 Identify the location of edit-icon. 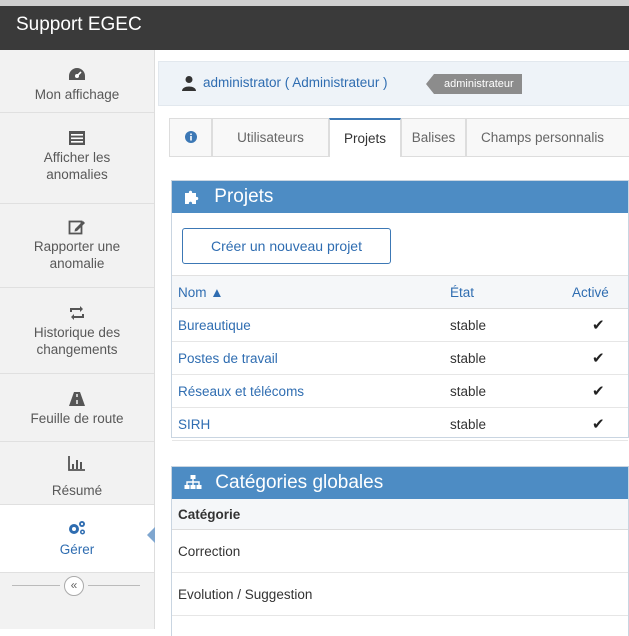
(76, 227).